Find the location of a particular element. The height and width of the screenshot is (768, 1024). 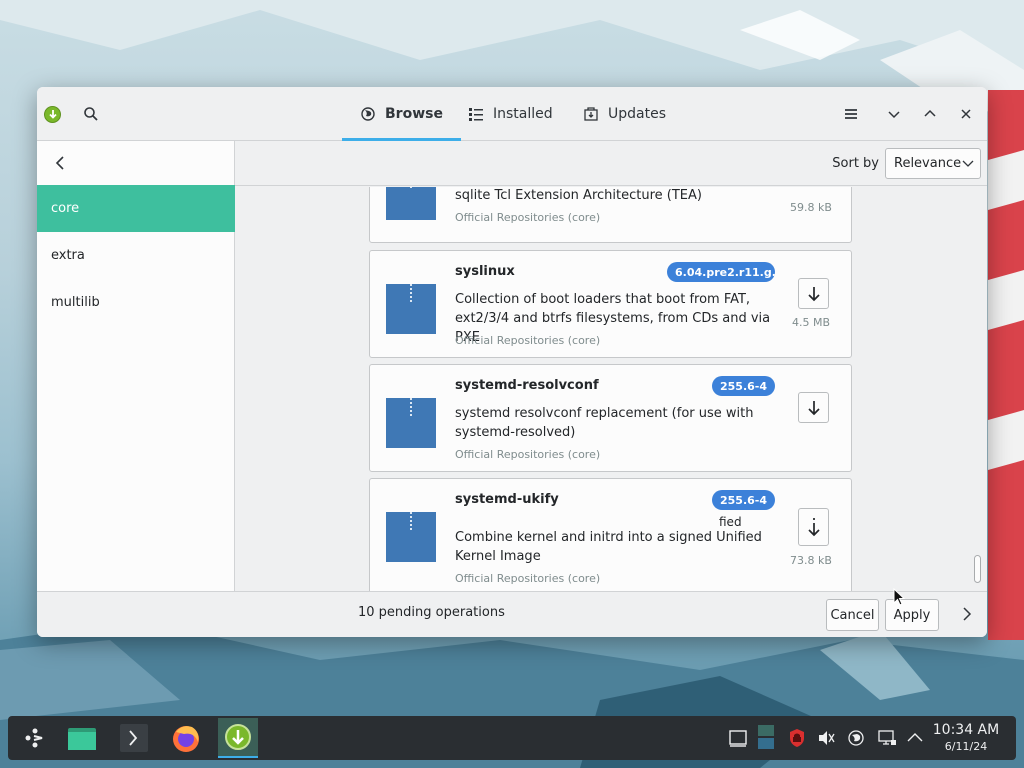

sidebar-item-label: multilib is located at coordinates (75, 302).